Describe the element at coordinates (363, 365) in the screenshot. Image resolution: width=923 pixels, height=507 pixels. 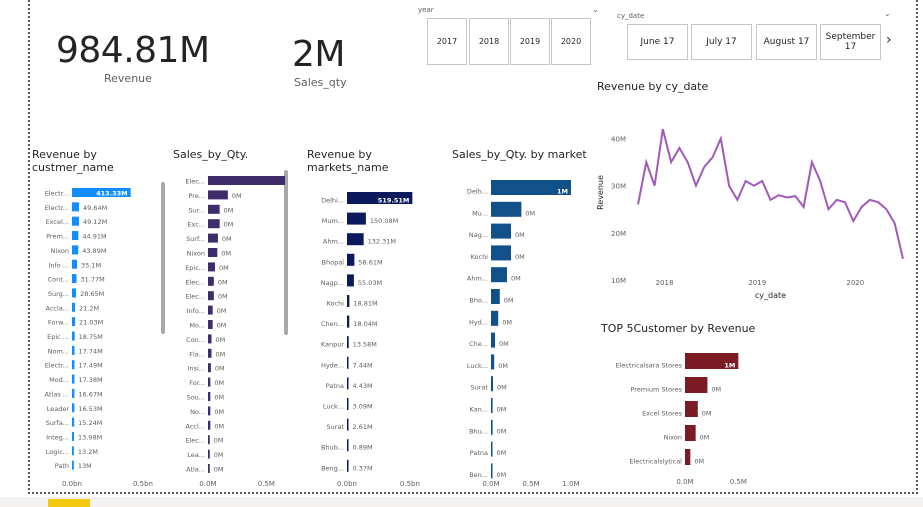
I see `data-label: 7.44M` at that location.